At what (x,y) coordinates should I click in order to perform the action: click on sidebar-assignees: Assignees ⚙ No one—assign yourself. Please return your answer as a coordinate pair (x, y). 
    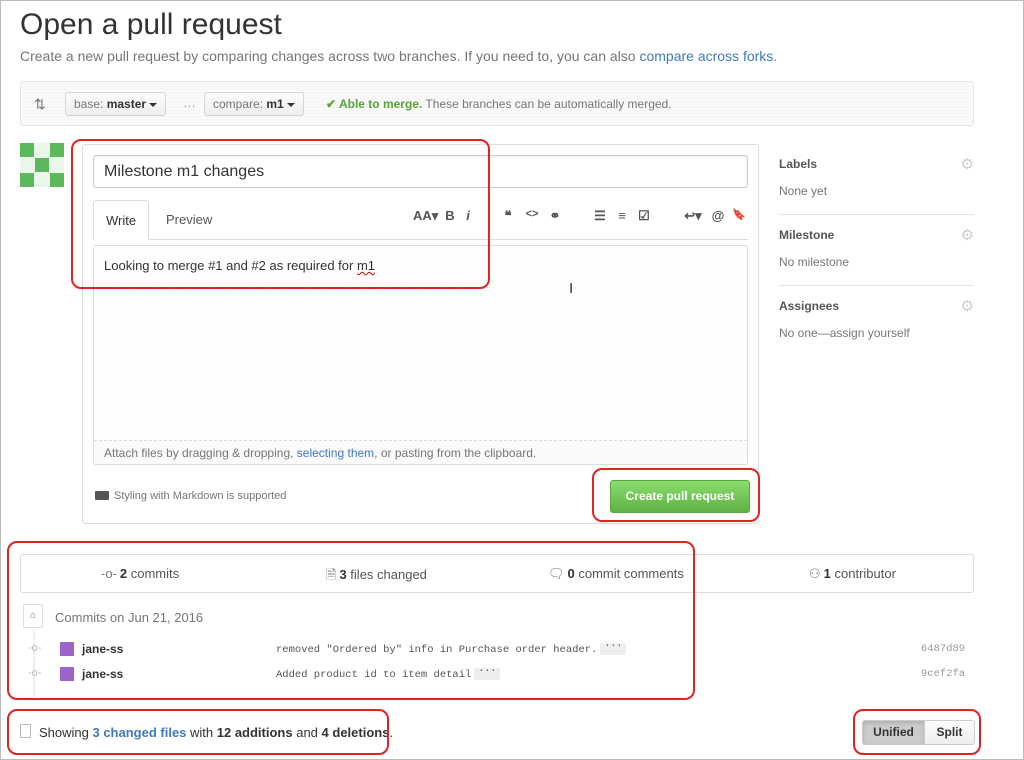
    Looking at the image, I should click on (876, 321).